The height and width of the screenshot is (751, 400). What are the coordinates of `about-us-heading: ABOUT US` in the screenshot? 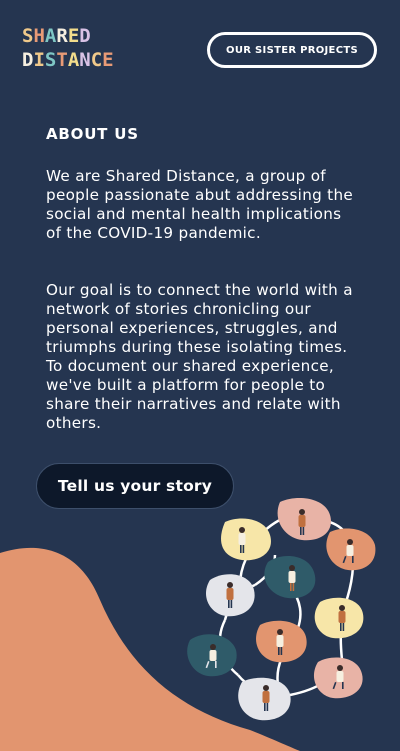 It's located at (92, 134).